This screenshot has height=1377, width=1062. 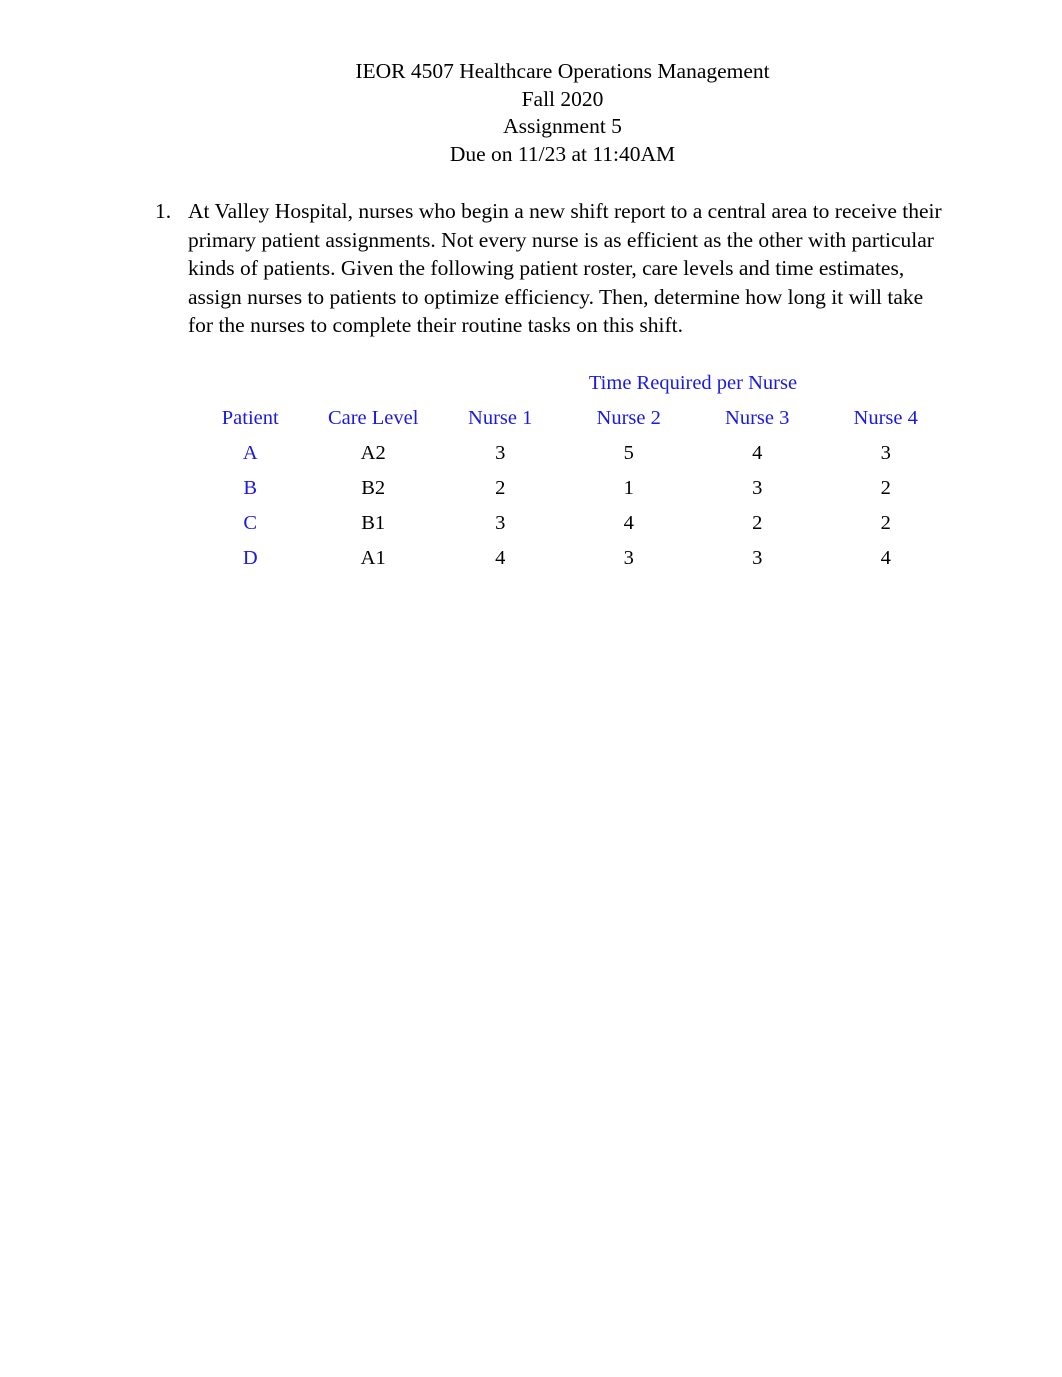 What do you see at coordinates (500, 558) in the screenshot?
I see `cell-nurse-1: 4` at bounding box center [500, 558].